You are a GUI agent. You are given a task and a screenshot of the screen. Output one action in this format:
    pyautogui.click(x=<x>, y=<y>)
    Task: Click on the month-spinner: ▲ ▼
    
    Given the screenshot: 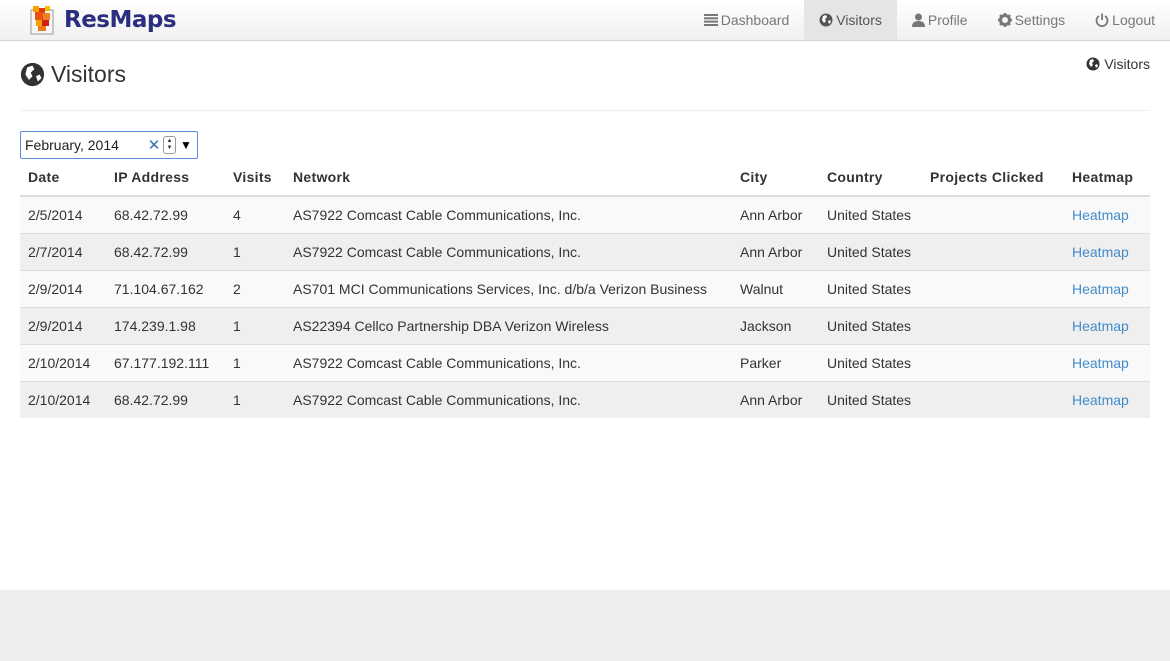 What is the action you would take?
    pyautogui.click(x=169, y=145)
    